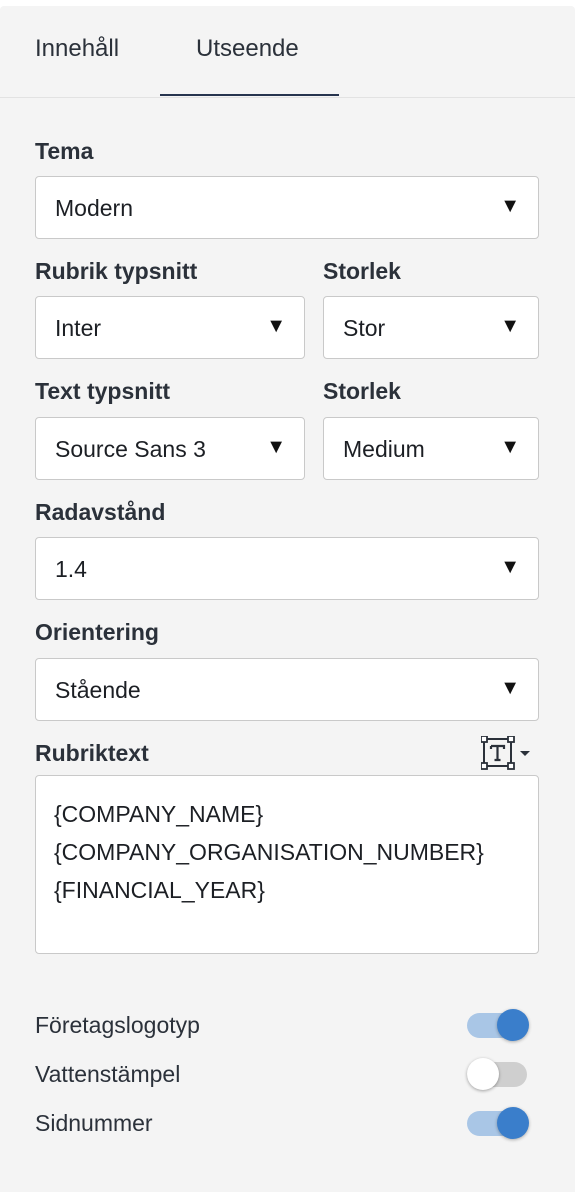 This screenshot has width=580, height=1192. I want to click on active-tab-indicator, so click(249, 95).